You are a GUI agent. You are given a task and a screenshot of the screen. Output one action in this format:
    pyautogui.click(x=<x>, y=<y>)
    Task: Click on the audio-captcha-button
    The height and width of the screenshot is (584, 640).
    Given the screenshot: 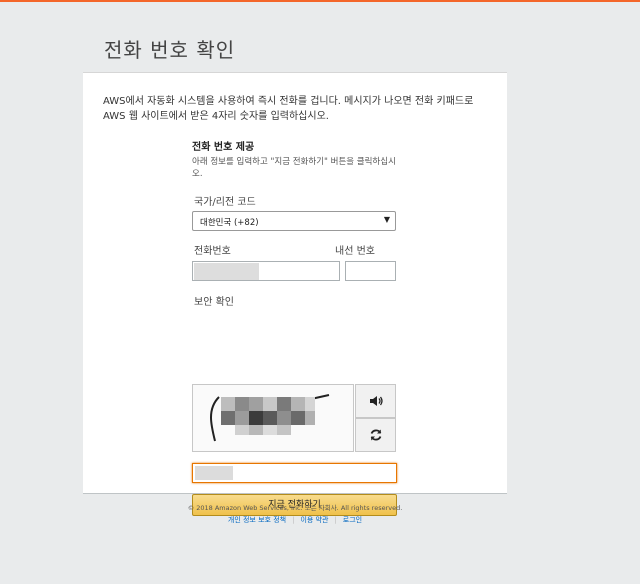 What is the action you would take?
    pyautogui.click(x=375, y=401)
    